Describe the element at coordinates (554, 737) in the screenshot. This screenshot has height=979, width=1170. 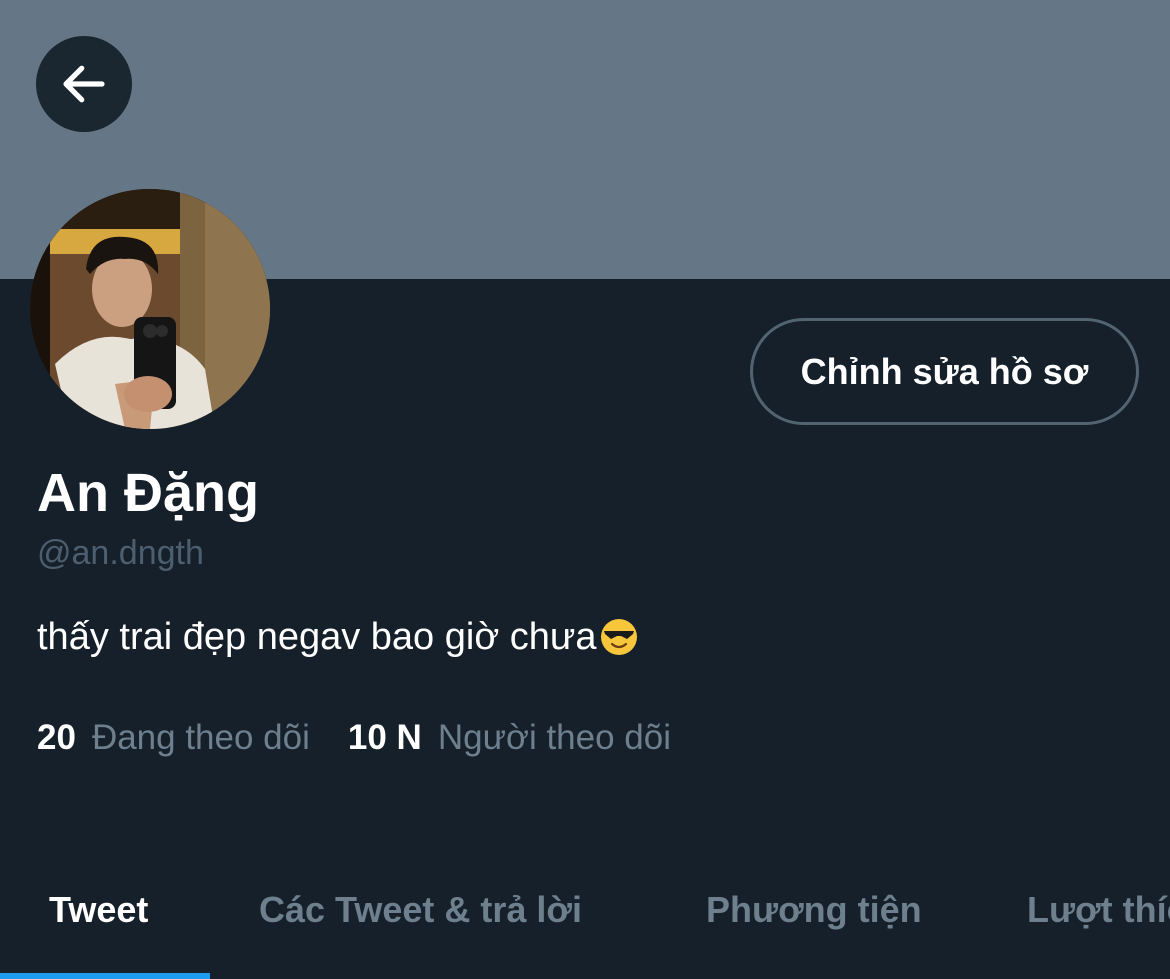
I see `followers-label: Người theo dõi` at that location.